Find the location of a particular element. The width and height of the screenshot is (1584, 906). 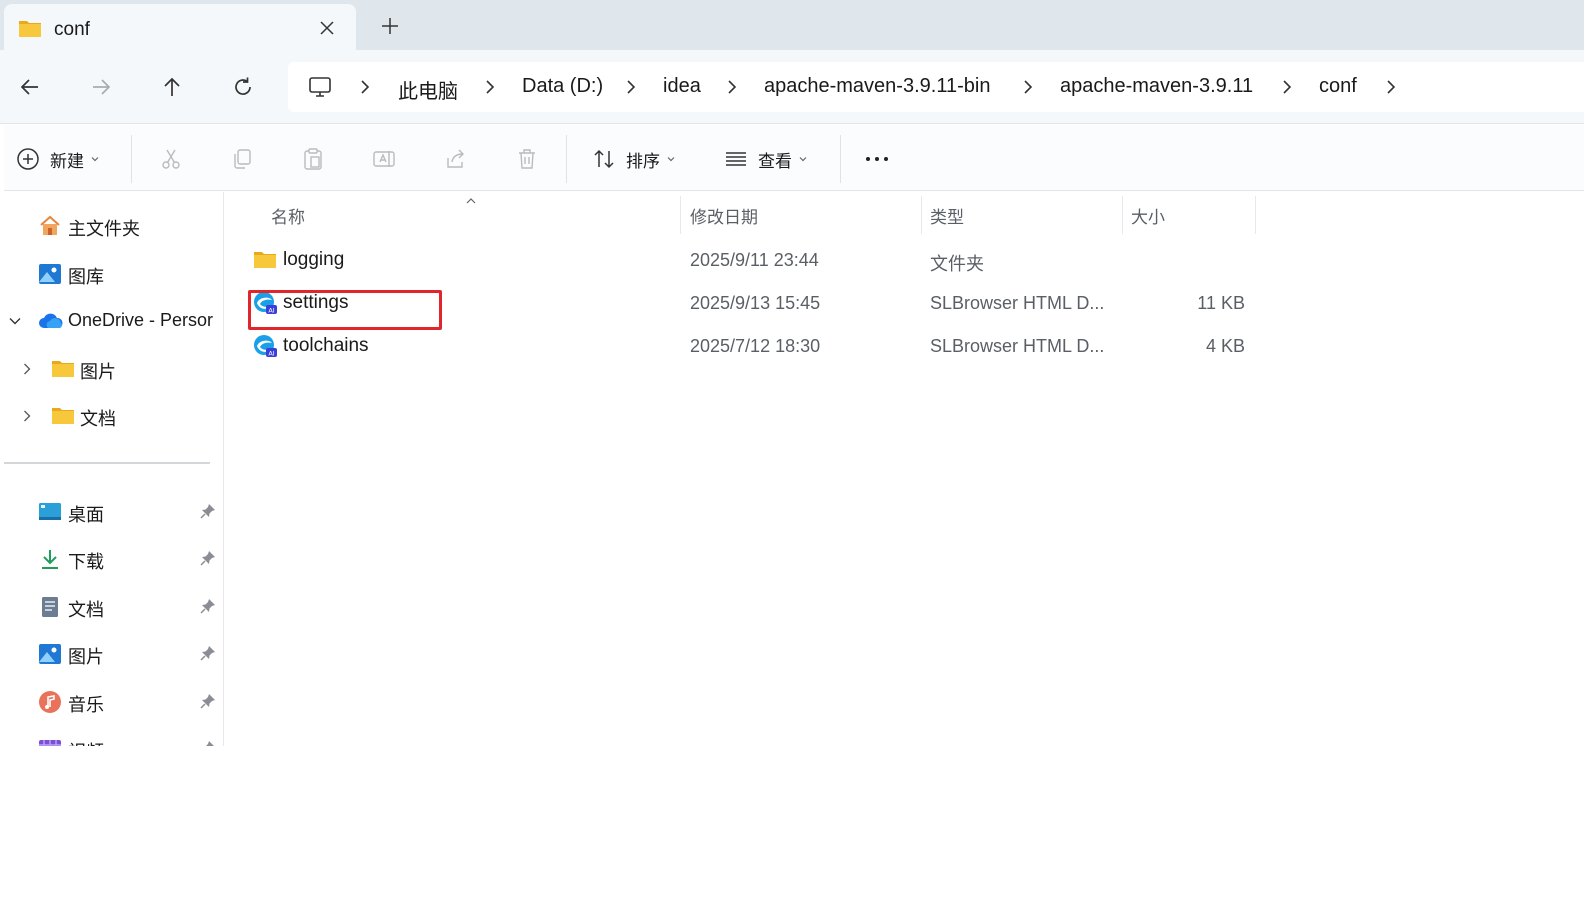

breadcrumb-this-pc: 此电脑 is located at coordinates (428, 89).